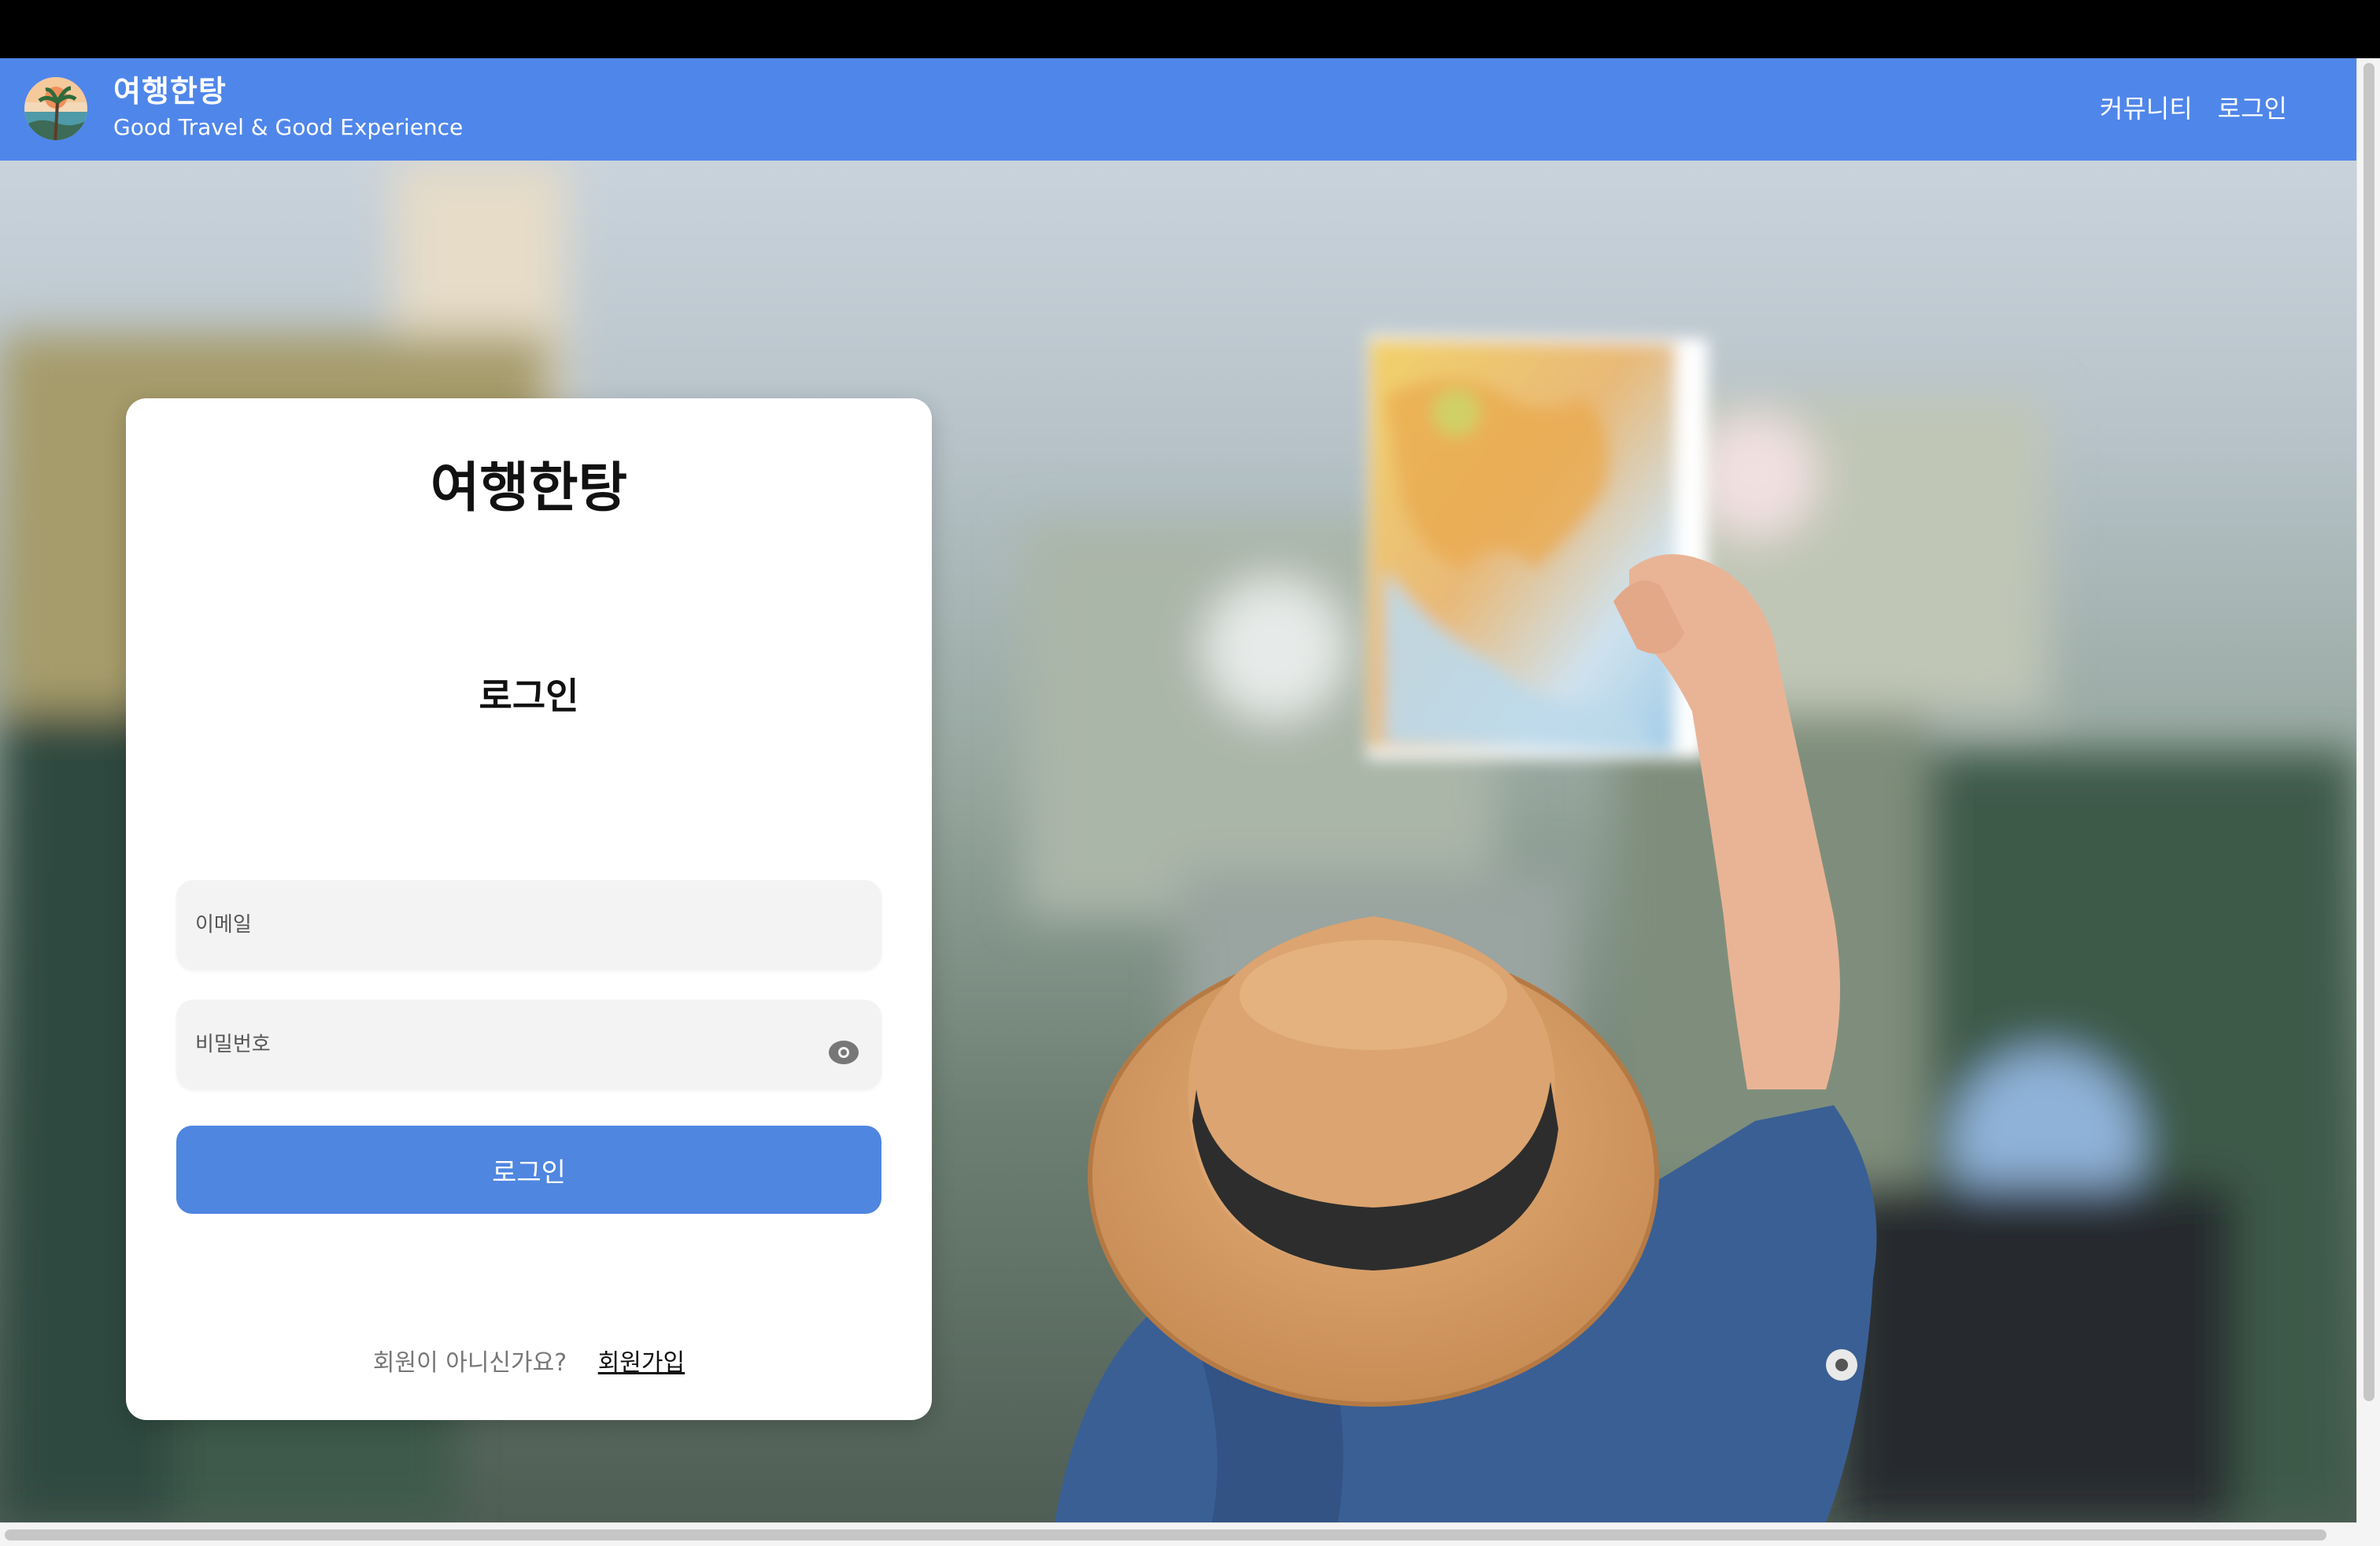 This screenshot has height=1546, width=2380. What do you see at coordinates (1165, 1534) in the screenshot?
I see `horizontal-scrollbar-thumb` at bounding box center [1165, 1534].